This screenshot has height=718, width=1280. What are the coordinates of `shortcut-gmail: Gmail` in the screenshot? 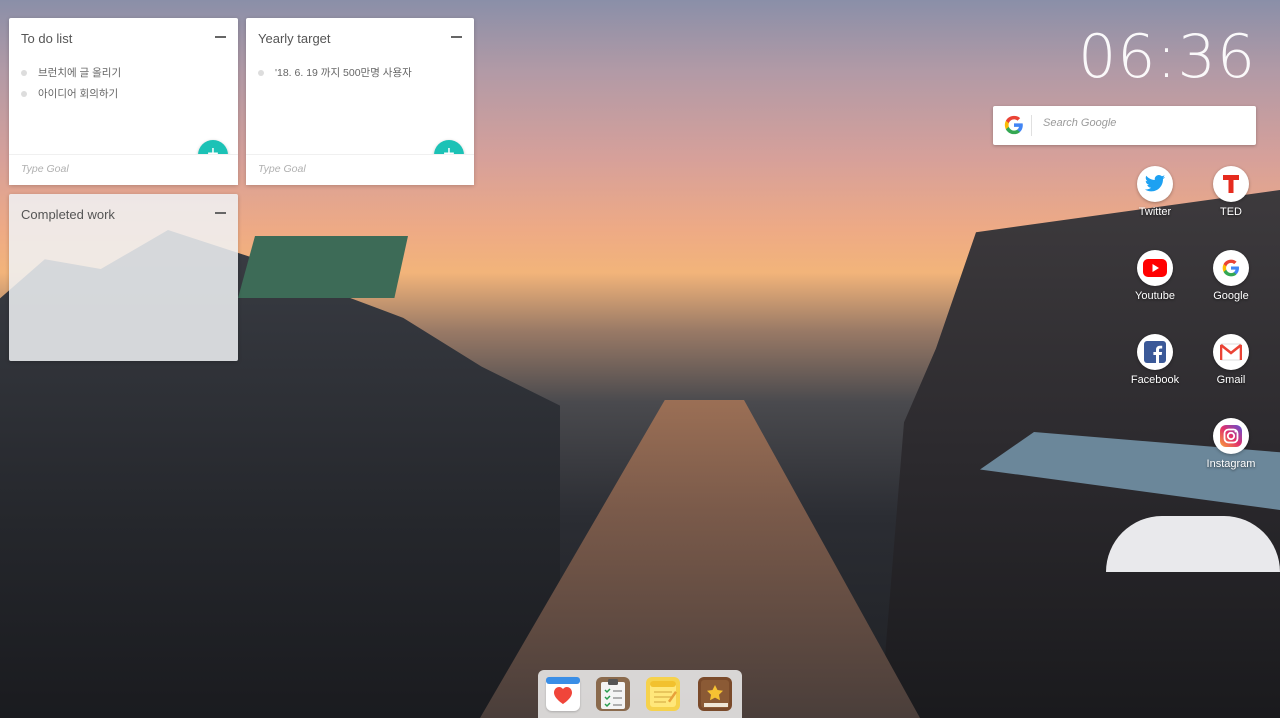 It's located at (1231, 369).